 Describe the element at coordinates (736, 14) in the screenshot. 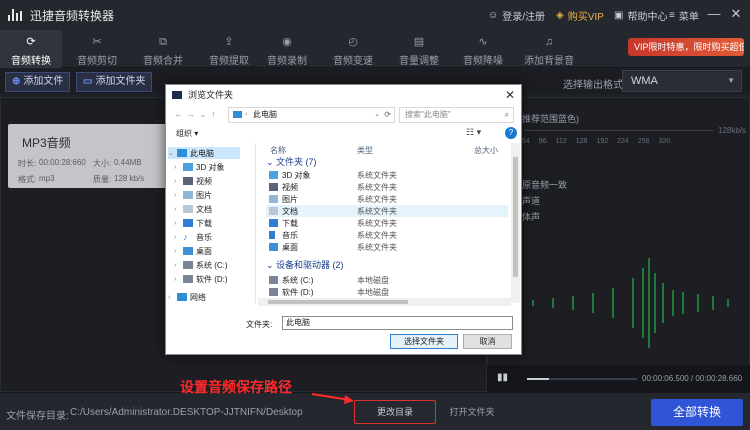

I see `close-window-button: ✕` at that location.